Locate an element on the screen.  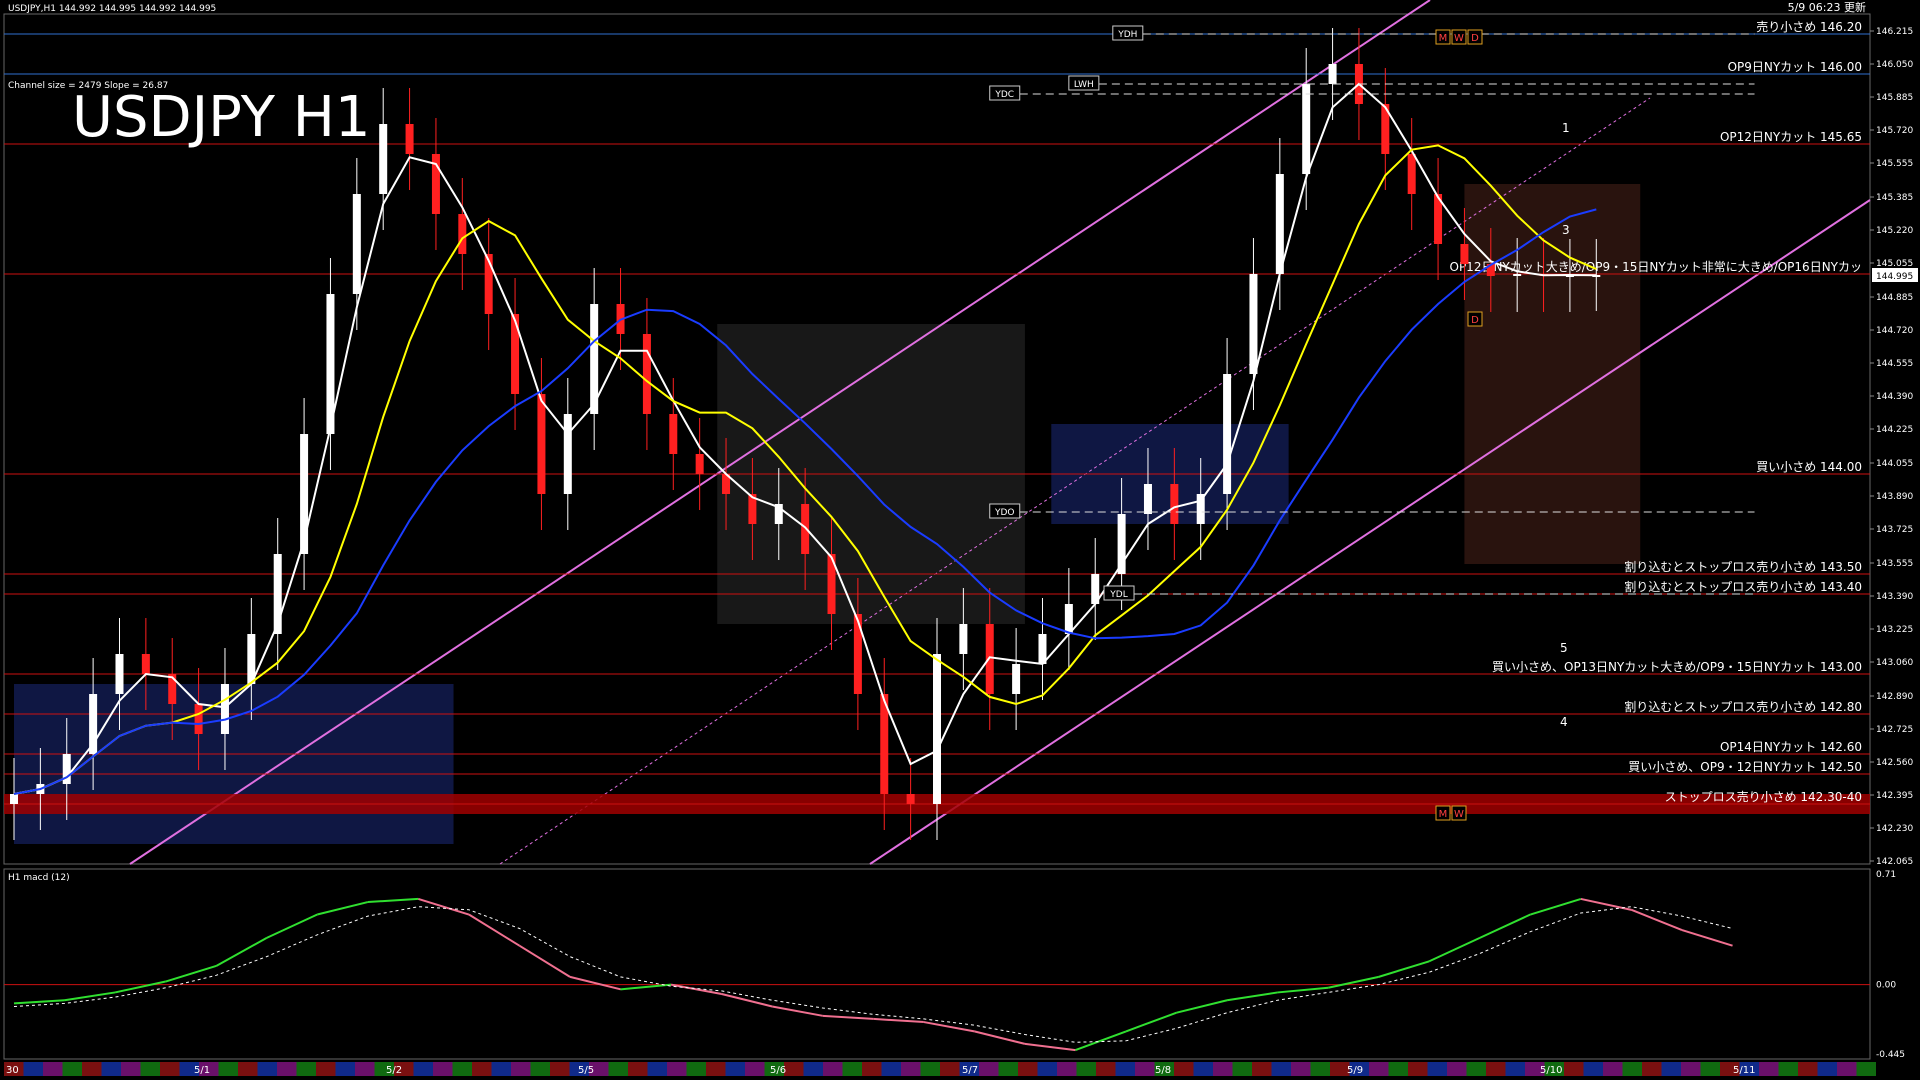
xtick-label-1: 5/1 is located at coordinates (202, 1070).